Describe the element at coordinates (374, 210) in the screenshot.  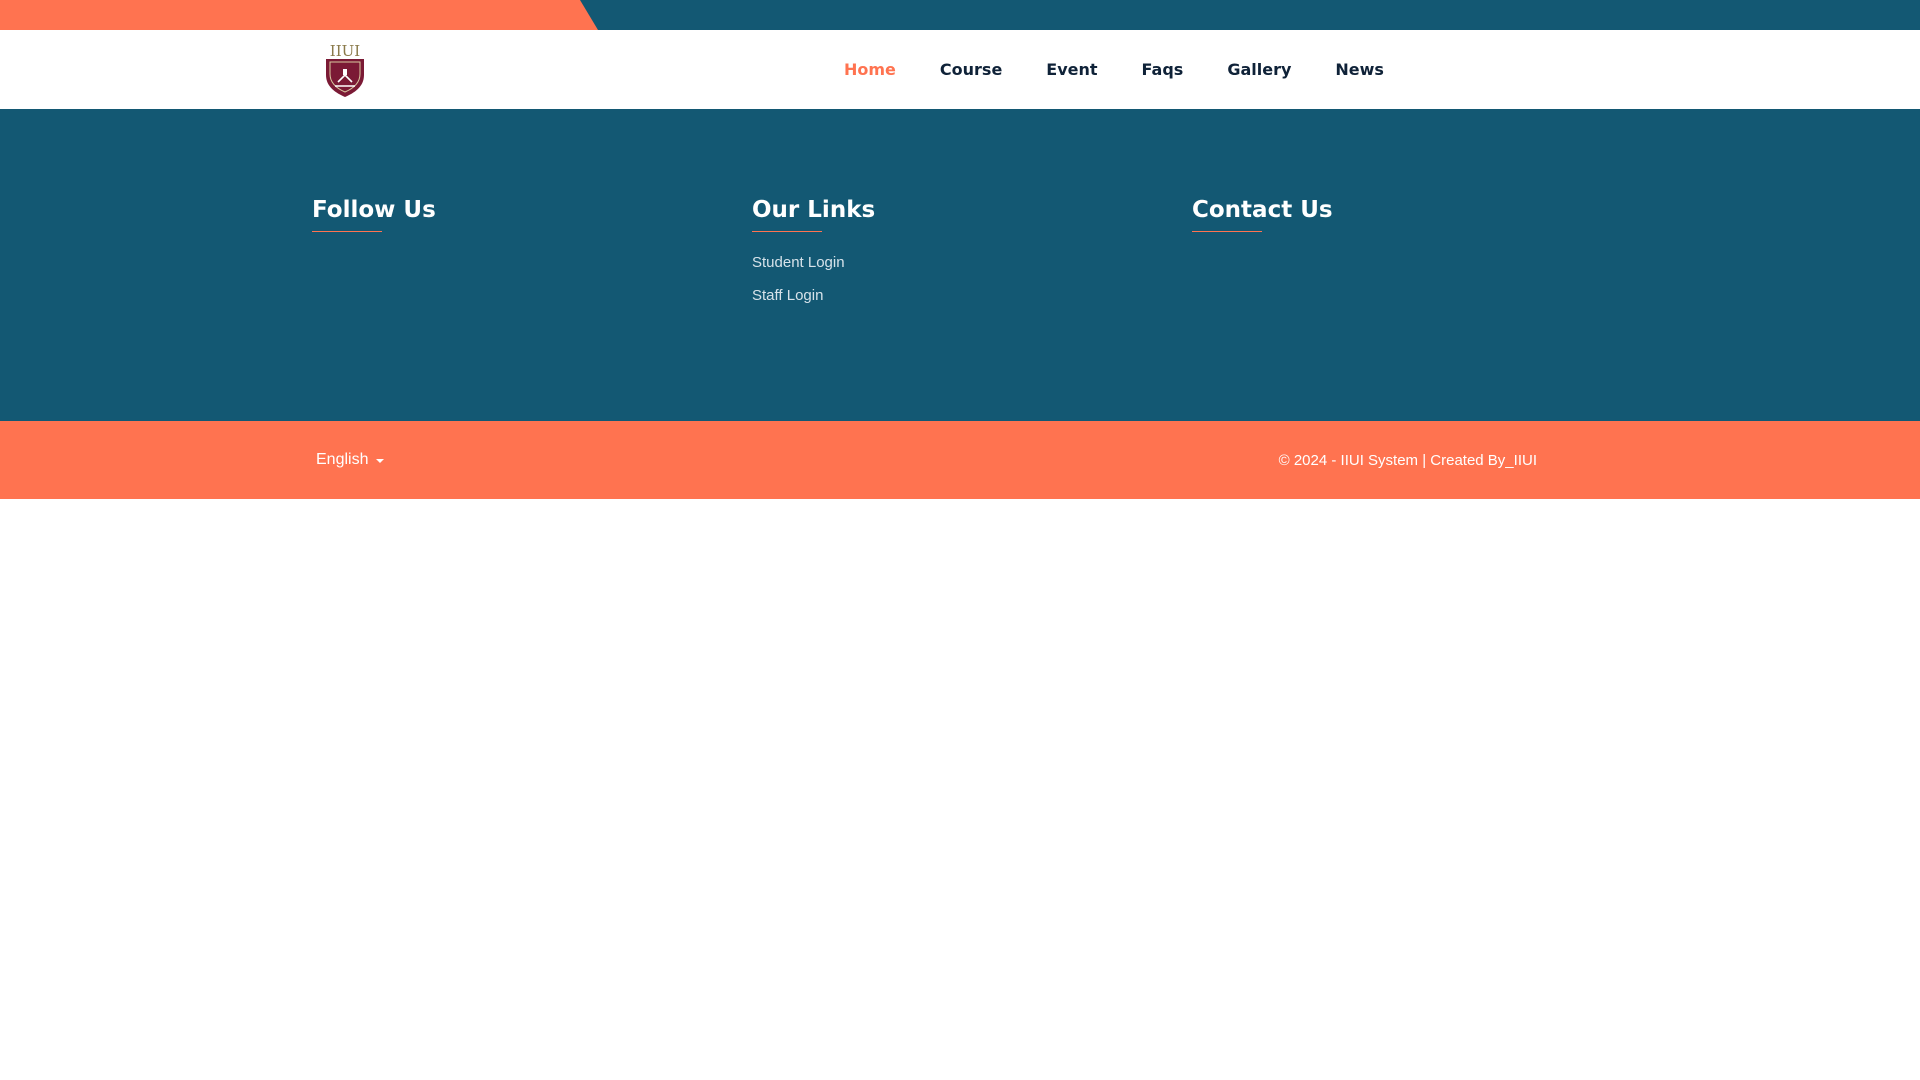
I see `footer-follow-title: Follow Us` at that location.